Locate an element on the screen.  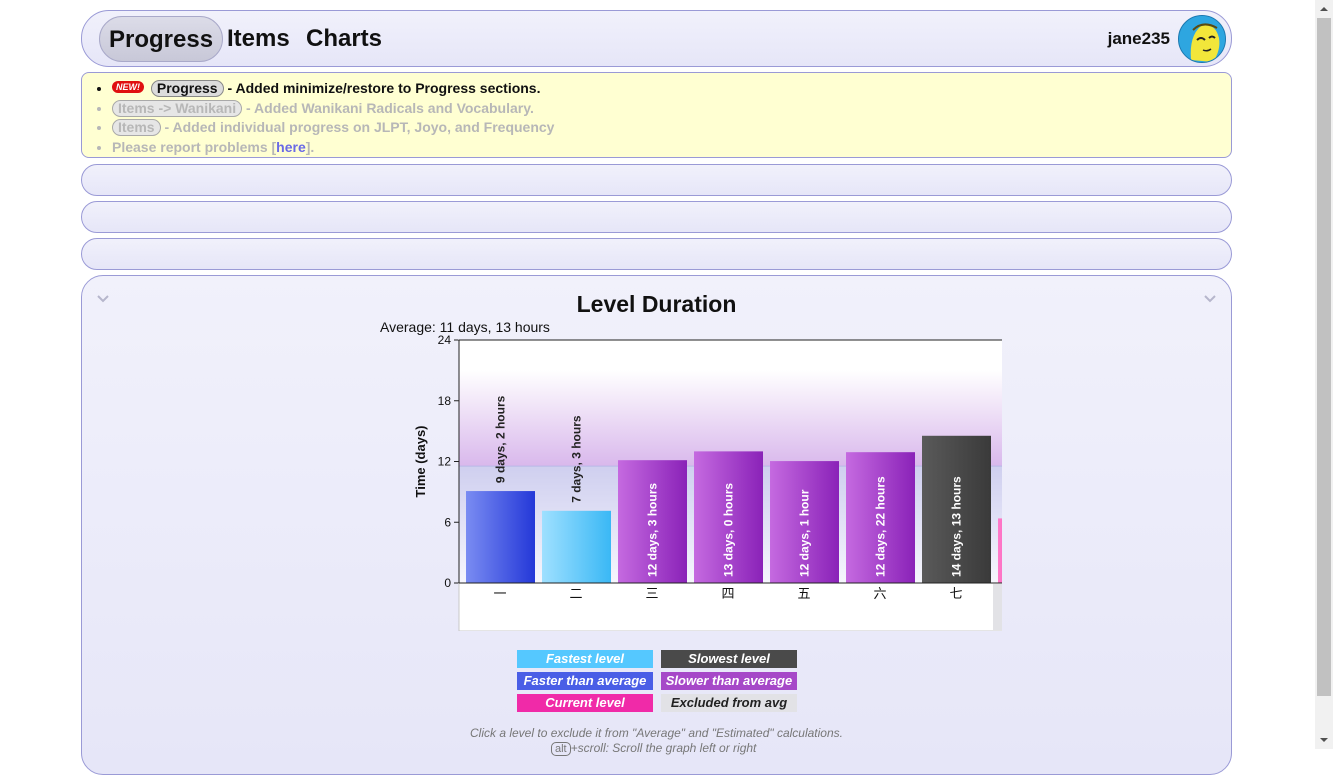
scroll-down-icon is located at coordinates (1324, 740).